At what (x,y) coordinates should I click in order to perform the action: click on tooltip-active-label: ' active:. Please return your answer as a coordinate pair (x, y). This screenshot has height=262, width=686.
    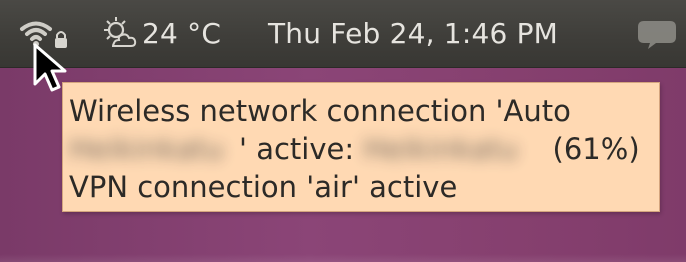
    Looking at the image, I should click on (301, 149).